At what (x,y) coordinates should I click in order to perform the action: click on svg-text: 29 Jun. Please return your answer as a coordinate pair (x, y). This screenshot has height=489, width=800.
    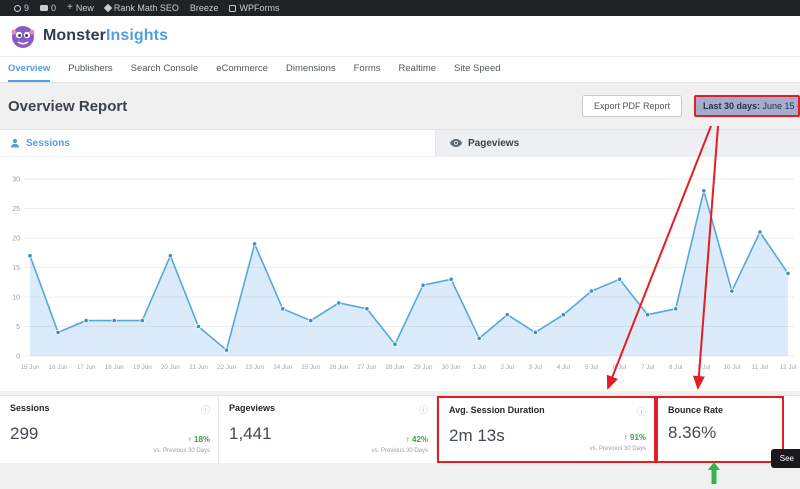
    Looking at the image, I should click on (423, 367).